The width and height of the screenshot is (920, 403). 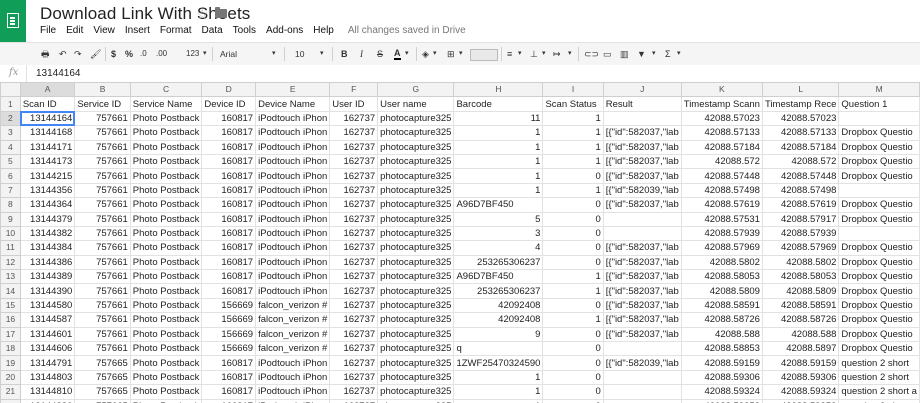 What do you see at coordinates (573, 133) in the screenshot?
I see `cell-i3: 1` at bounding box center [573, 133].